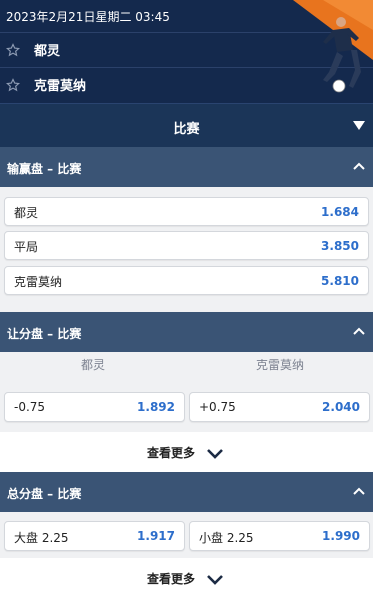 This screenshot has height=590, width=373. I want to click on odds-button-handicap-away: +0.75 2.040, so click(279, 407).